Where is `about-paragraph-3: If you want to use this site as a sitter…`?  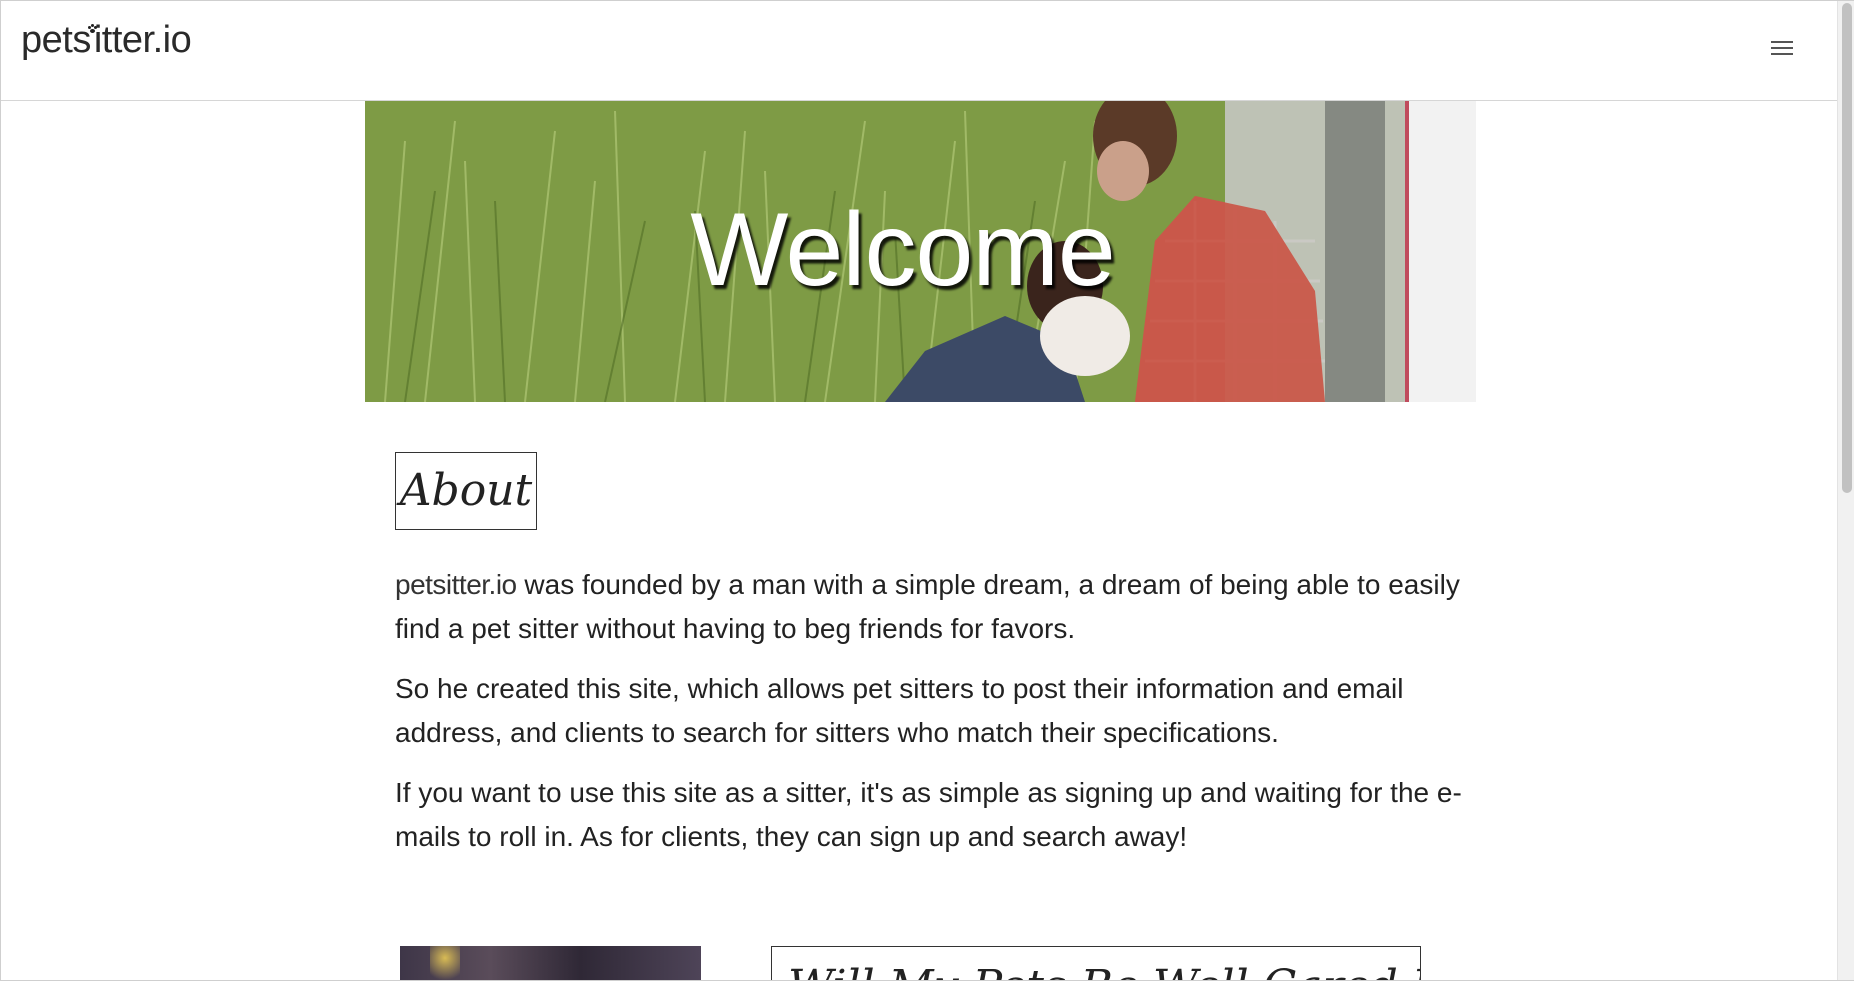
about-paragraph-3: If you want to use this site as a sitter… is located at coordinates (928, 814).